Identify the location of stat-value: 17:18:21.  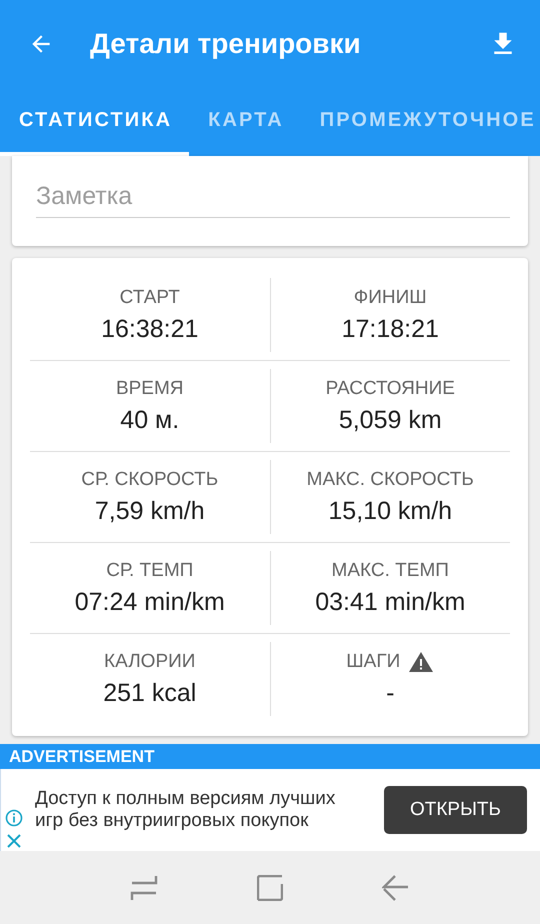
(390, 329).